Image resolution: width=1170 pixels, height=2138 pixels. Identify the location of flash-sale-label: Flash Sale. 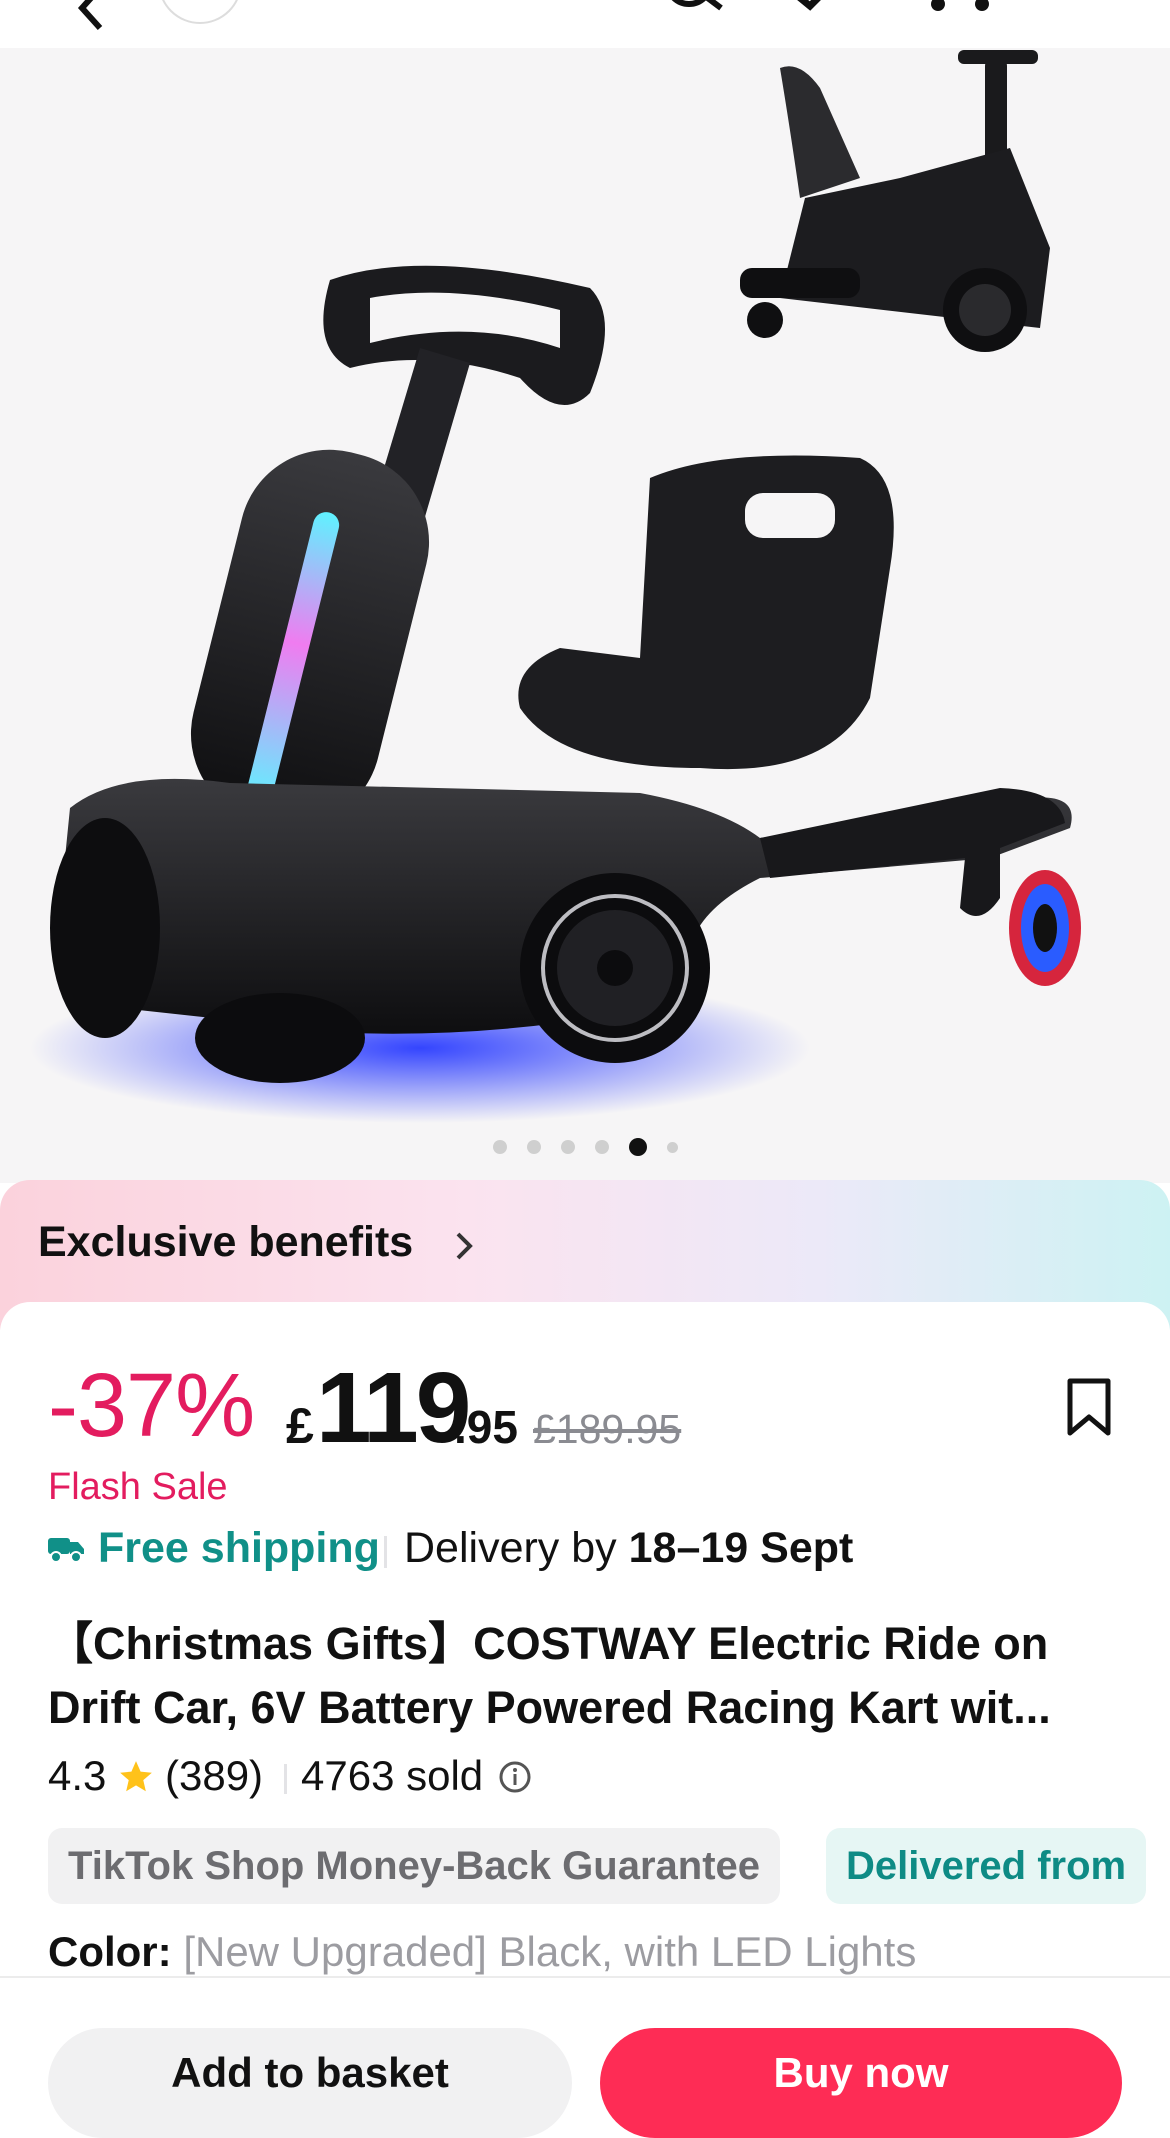
(138, 1487).